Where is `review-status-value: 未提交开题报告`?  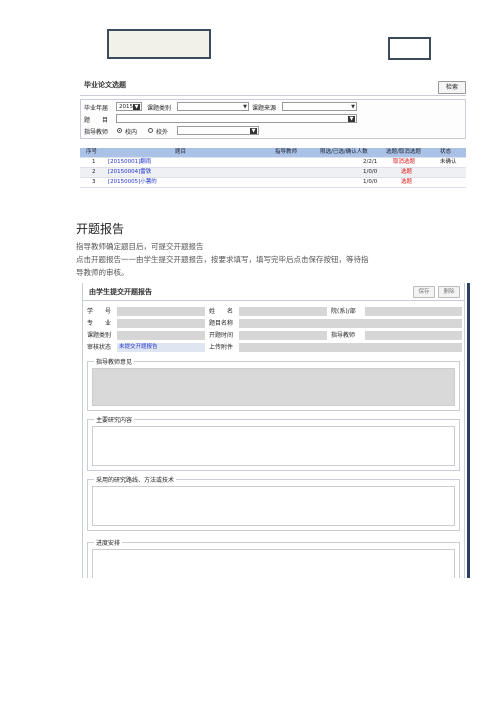
review-status-value: 未提交开题报告 is located at coordinates (138, 347).